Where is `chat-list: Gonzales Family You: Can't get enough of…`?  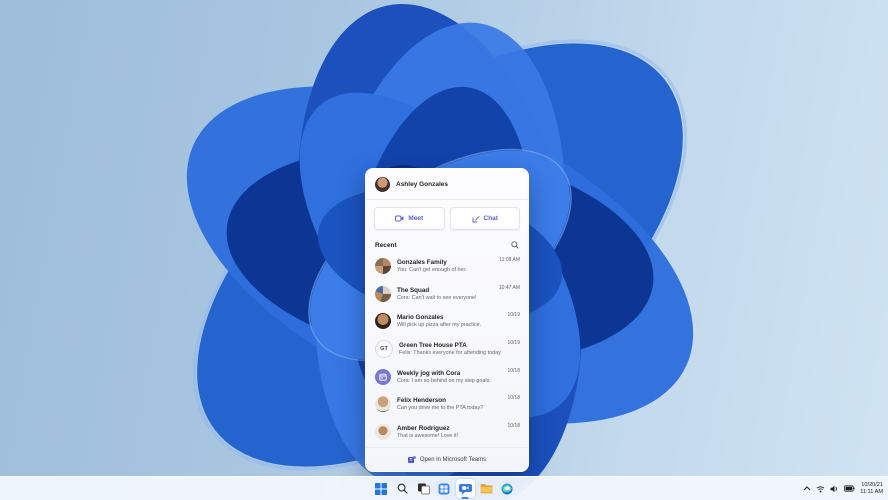
chat-list: Gonzales Family You: Can't get enough of… is located at coordinates (447, 349).